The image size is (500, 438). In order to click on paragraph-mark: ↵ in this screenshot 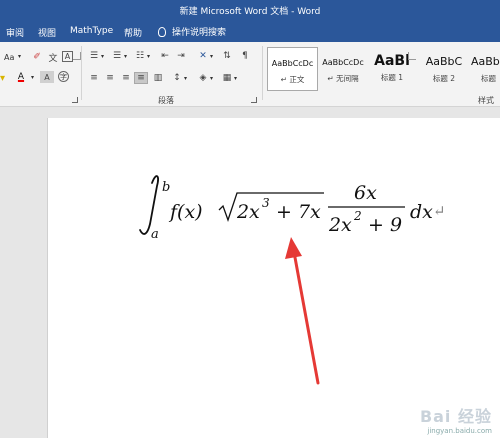, I will do `click(439, 211)`.